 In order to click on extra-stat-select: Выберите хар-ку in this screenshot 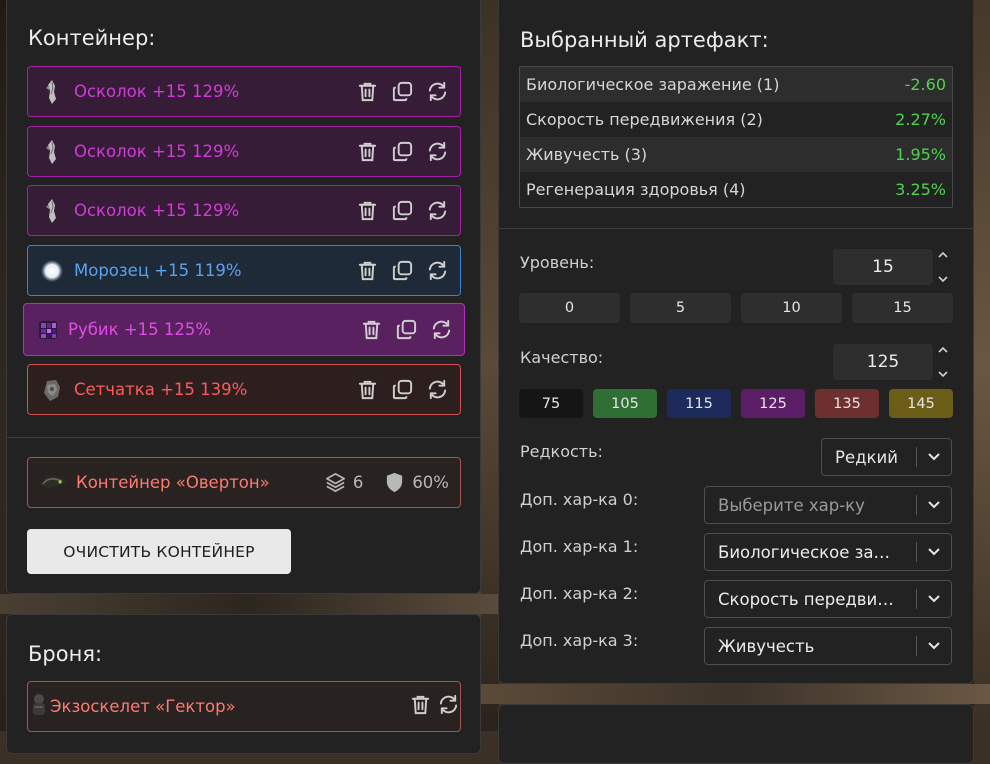, I will do `click(828, 505)`.